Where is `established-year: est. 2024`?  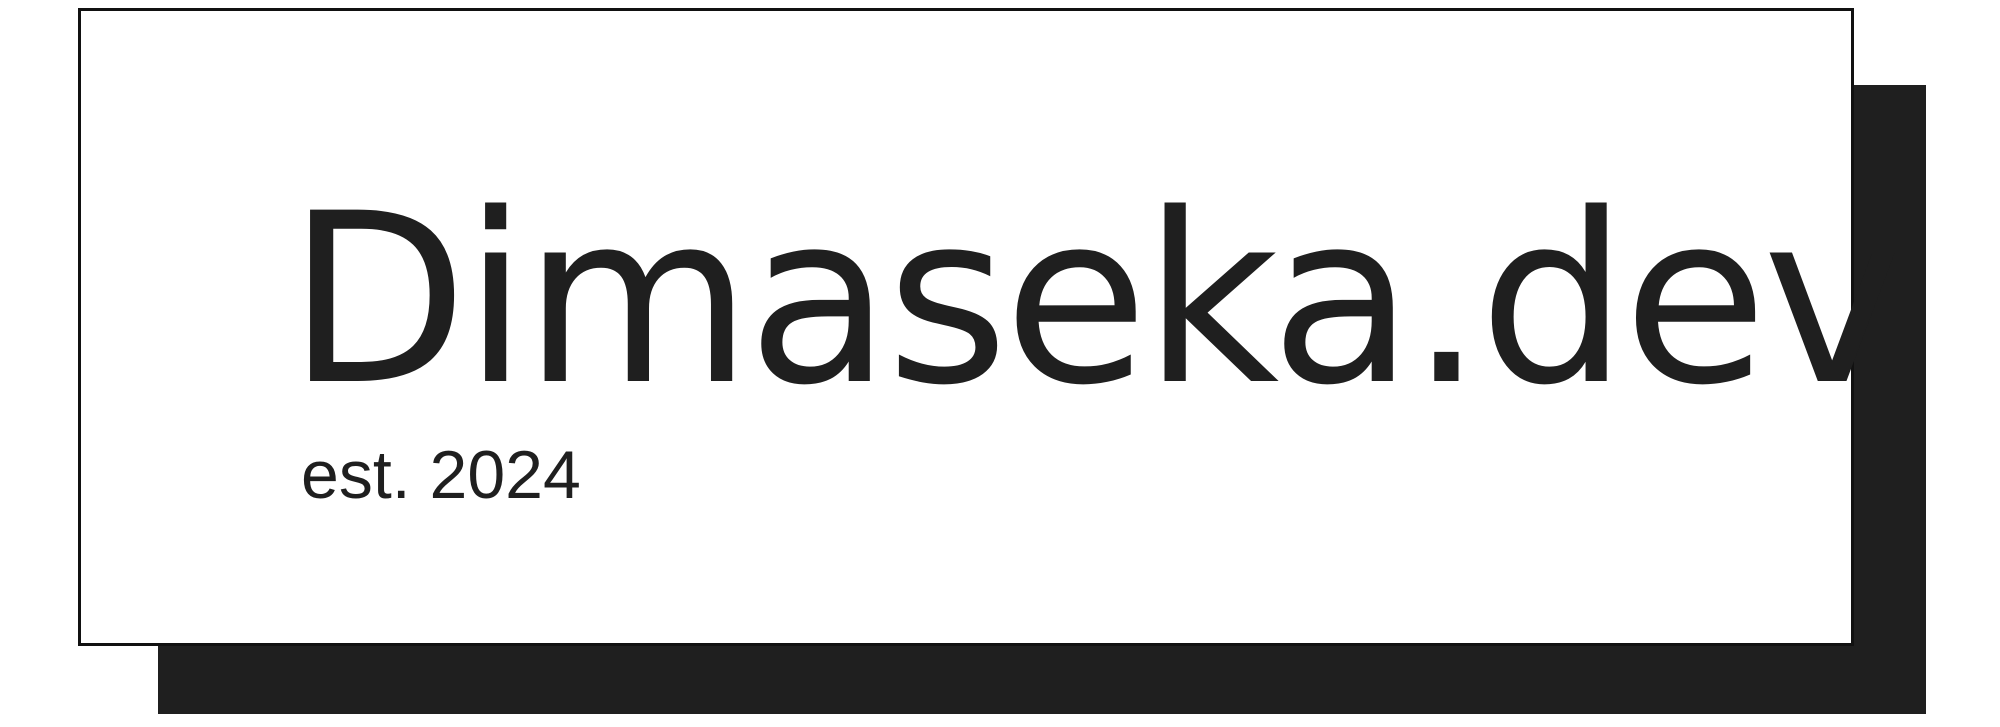 established-year: est. 2024 is located at coordinates (441, 475).